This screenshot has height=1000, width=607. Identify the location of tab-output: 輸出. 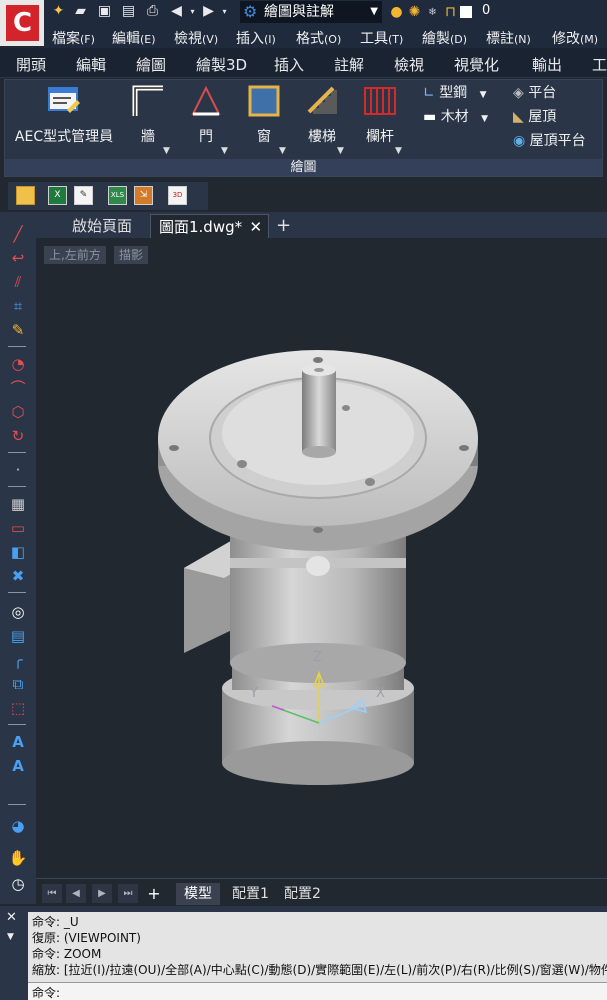
(547, 64).